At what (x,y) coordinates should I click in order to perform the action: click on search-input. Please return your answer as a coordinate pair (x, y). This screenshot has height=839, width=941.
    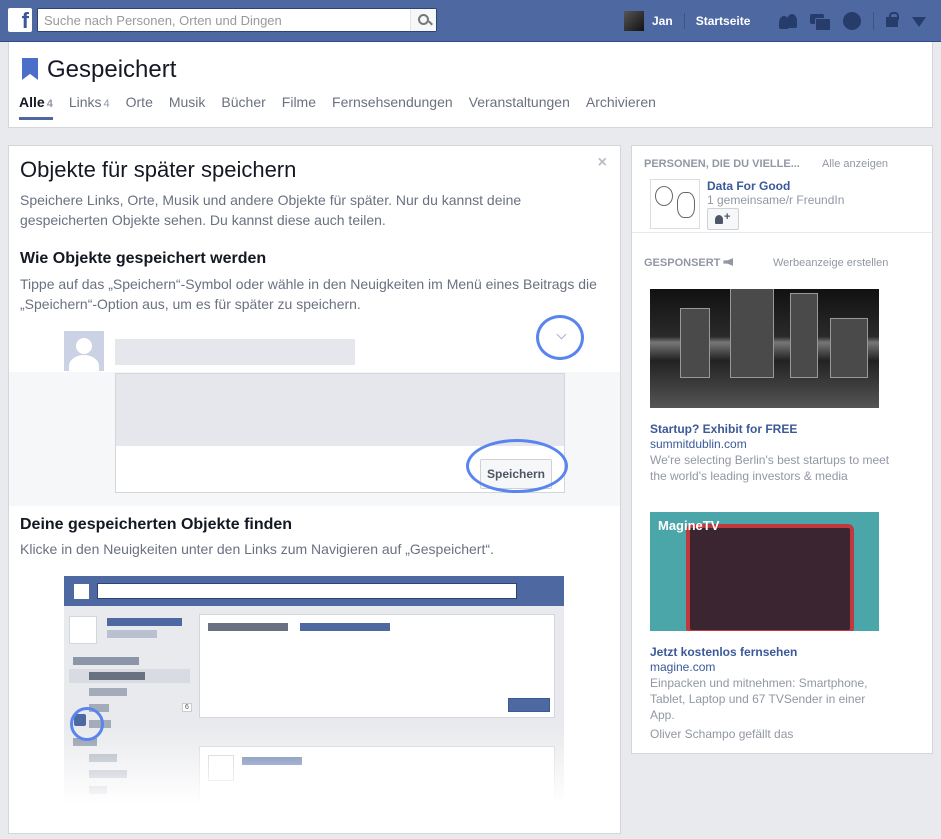
    Looking at the image, I should click on (223, 20).